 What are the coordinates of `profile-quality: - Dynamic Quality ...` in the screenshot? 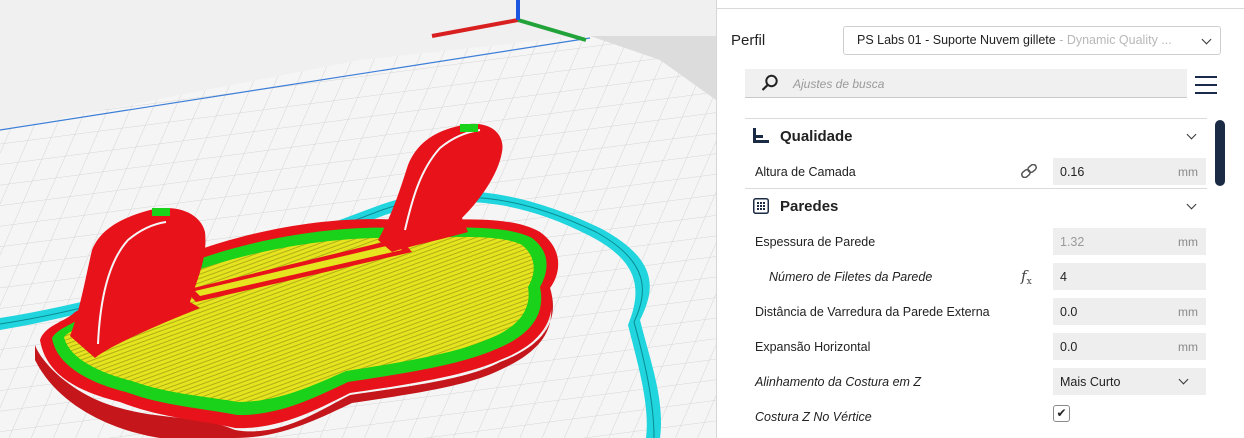 It's located at (1113, 40).